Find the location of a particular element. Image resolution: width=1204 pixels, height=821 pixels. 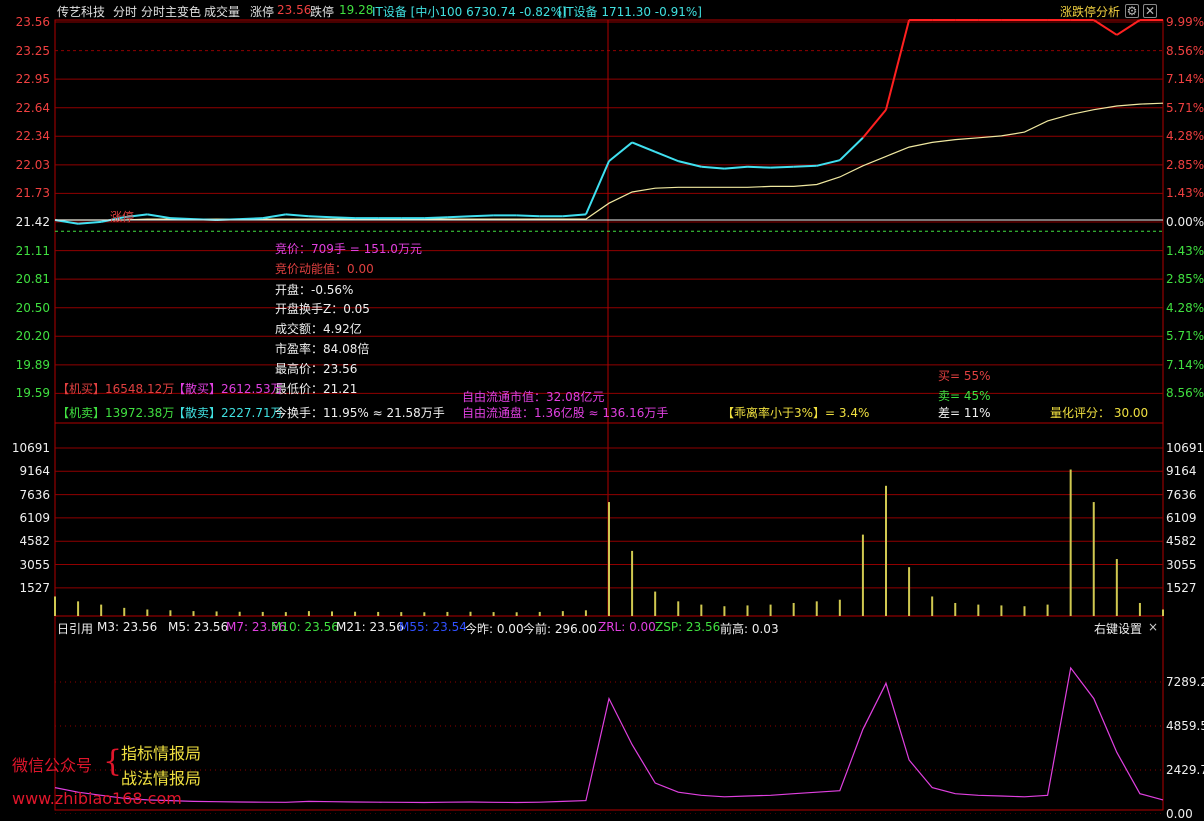

watermark-url: www.zhibiao168.com is located at coordinates (97, 798).